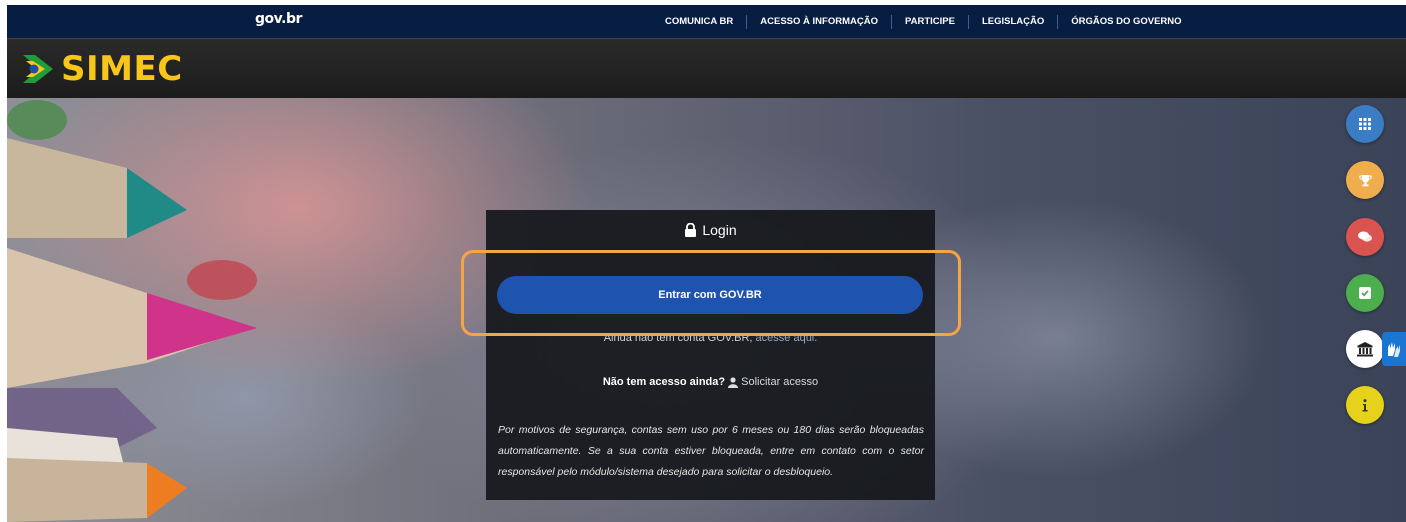 Image resolution: width=1406 pixels, height=522 pixels. What do you see at coordinates (819, 22) in the screenshot?
I see `nav-acesso-informacao: ACESSO À INFORMAÇÃO` at bounding box center [819, 22].